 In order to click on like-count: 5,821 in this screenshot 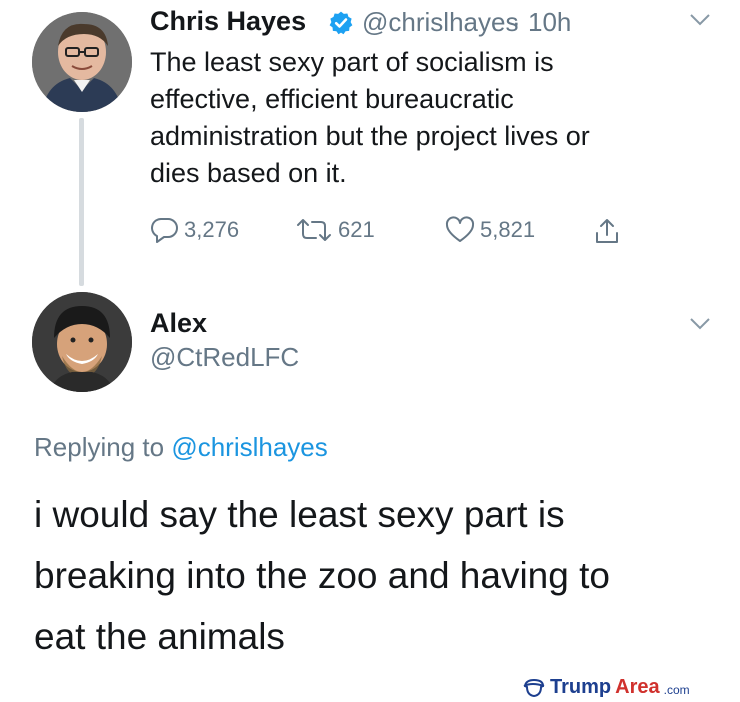, I will do `click(508, 229)`.